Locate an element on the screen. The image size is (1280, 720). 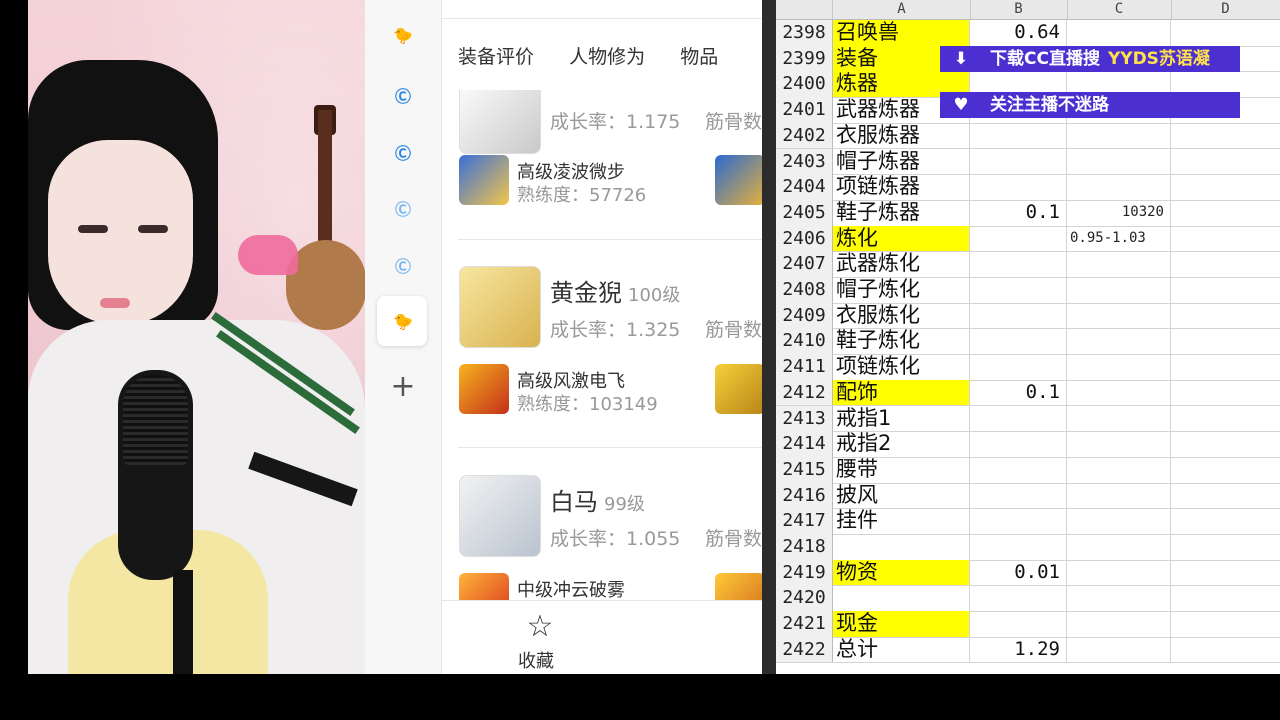
cell-a: 现金 is located at coordinates (901, 624).